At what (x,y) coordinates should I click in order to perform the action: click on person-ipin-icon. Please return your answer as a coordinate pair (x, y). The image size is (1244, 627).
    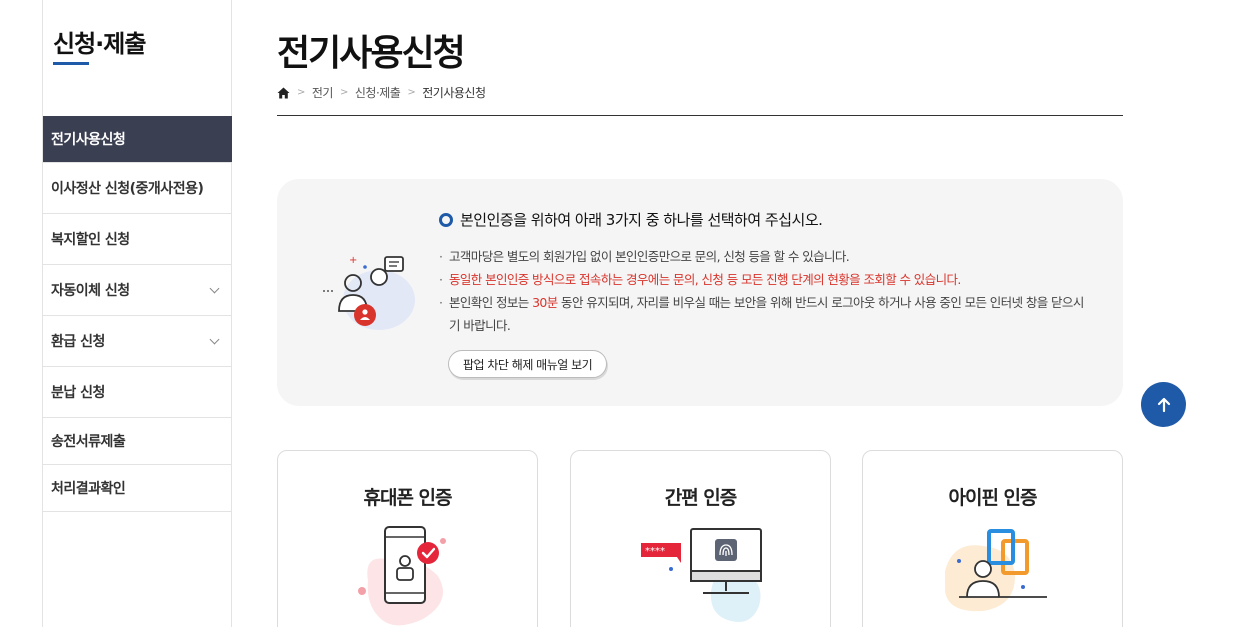
    Looking at the image, I should click on (996, 570).